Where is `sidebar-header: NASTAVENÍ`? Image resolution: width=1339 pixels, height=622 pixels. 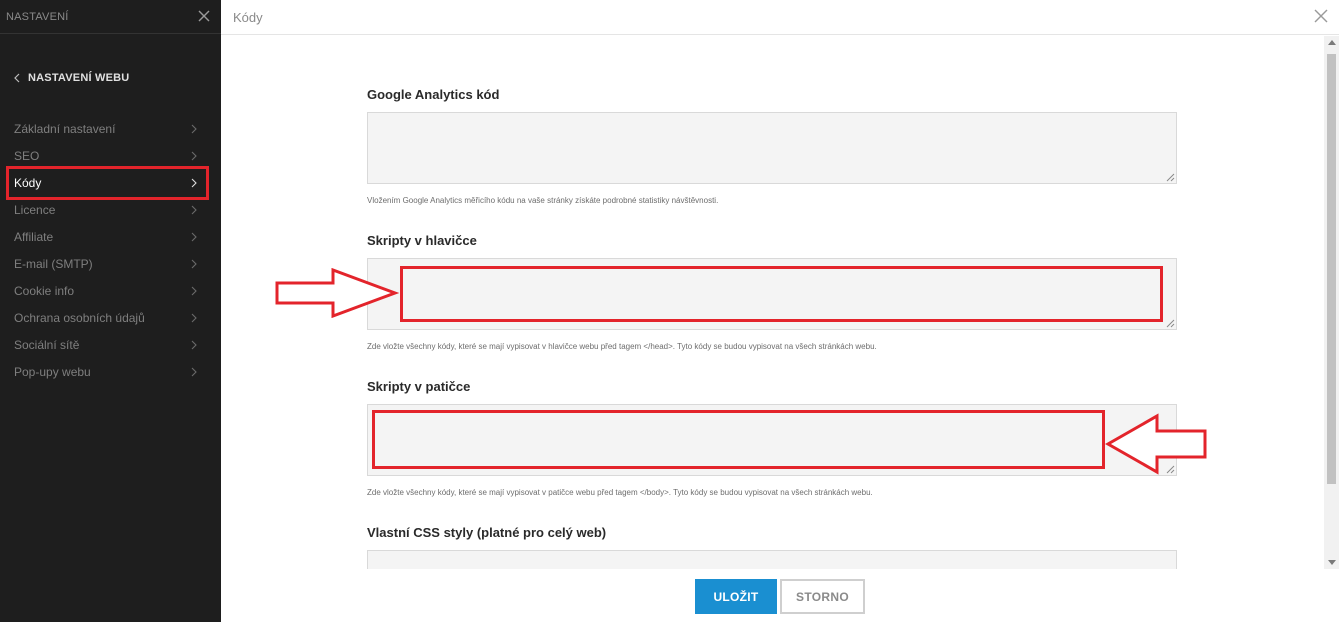 sidebar-header: NASTAVENÍ is located at coordinates (110, 17).